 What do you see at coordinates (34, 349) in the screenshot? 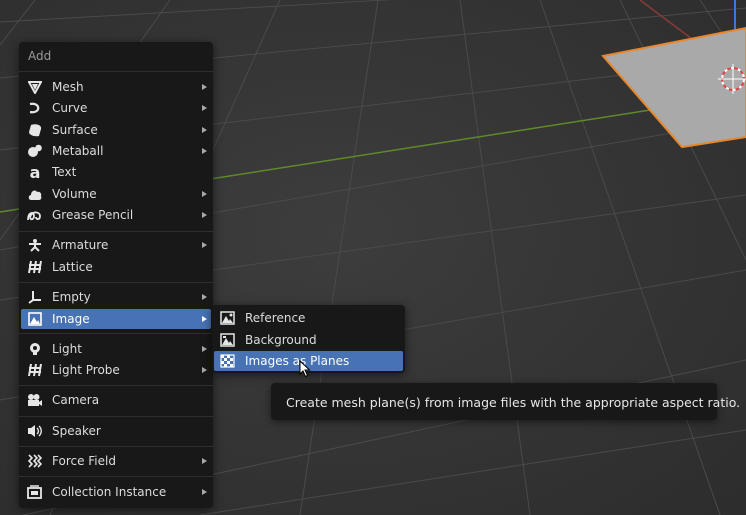
I see `light-icon` at bounding box center [34, 349].